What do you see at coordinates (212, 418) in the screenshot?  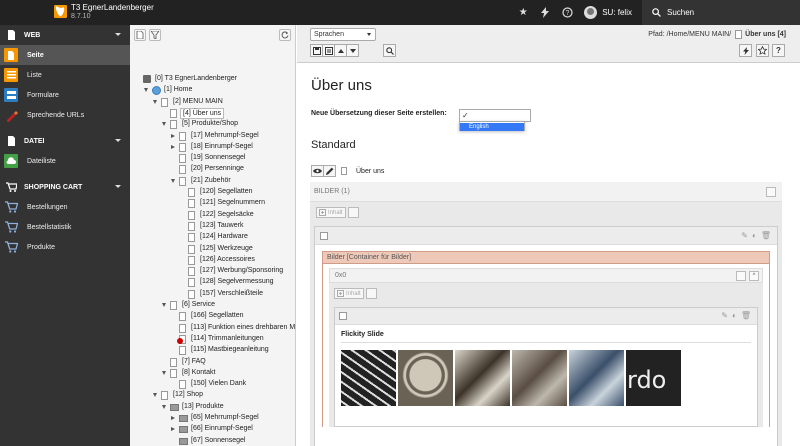 I see `tree-node: [65] Mehrrumpf-Segel` at bounding box center [212, 418].